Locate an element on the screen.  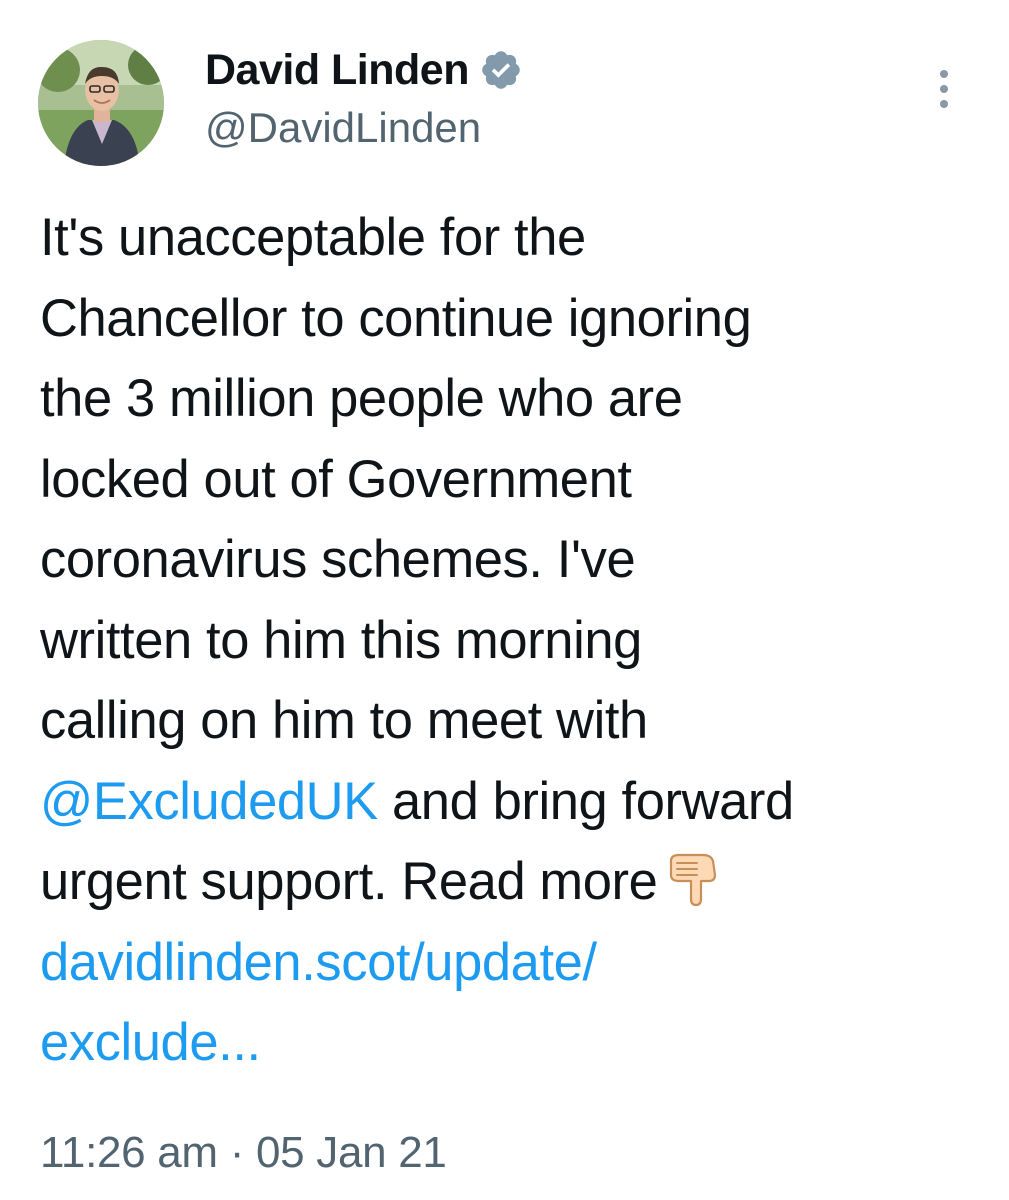
tweet-text-line: coronavirus schemes. I've is located at coordinates (338, 559).